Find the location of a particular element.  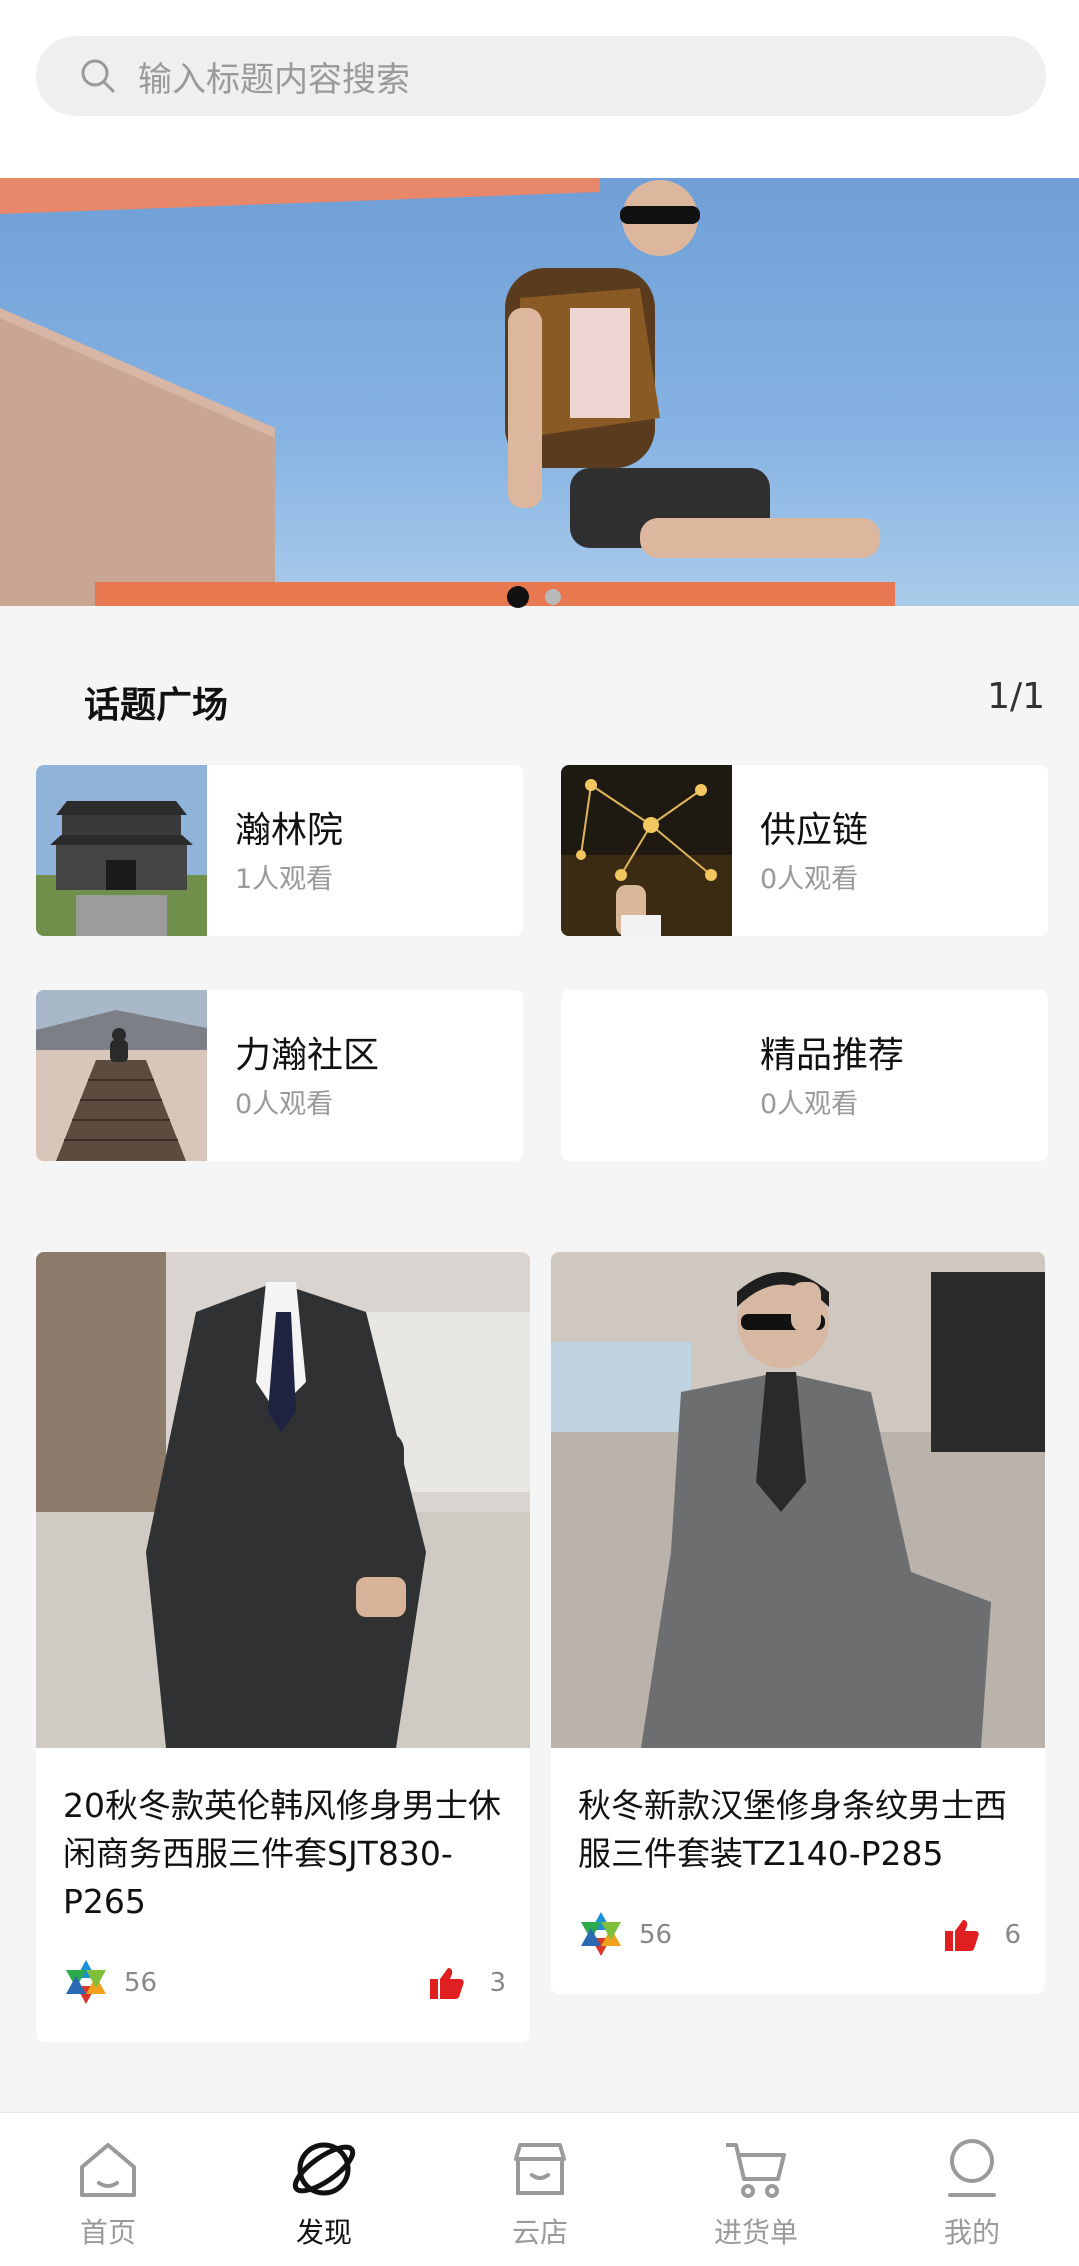

tab-label: 发现 is located at coordinates (323, 2232).